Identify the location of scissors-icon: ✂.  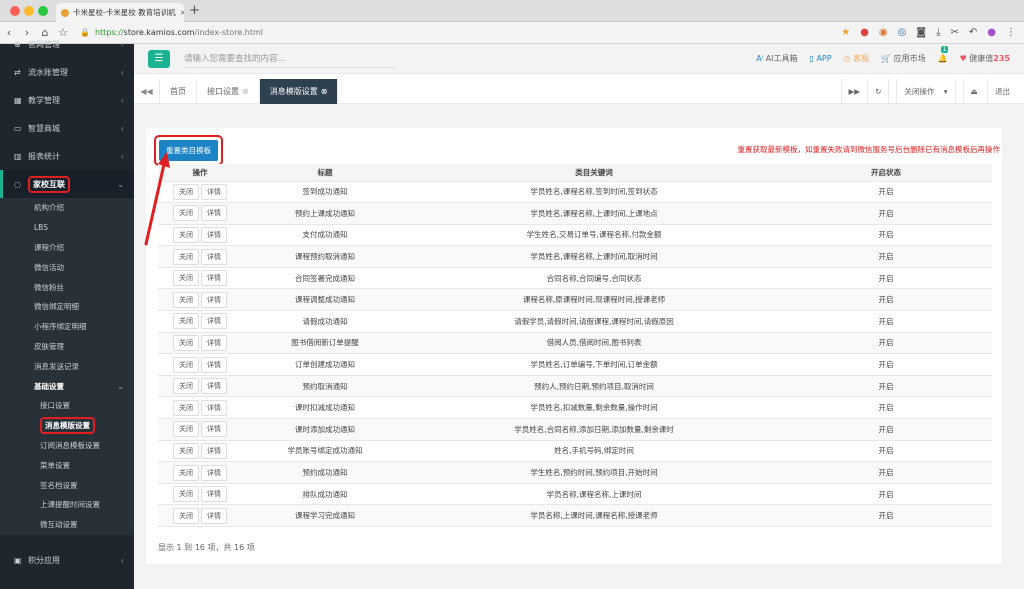
(954, 32).